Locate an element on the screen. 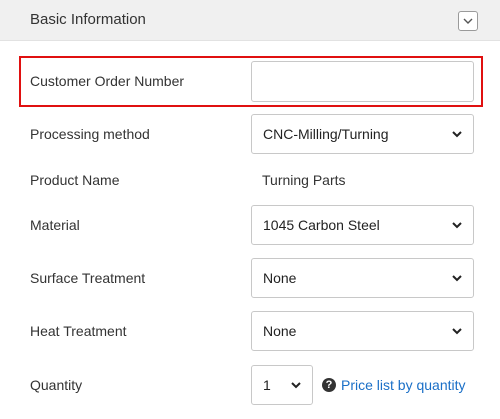  customer-order-number-row: Customer Order Number is located at coordinates (250, 81).